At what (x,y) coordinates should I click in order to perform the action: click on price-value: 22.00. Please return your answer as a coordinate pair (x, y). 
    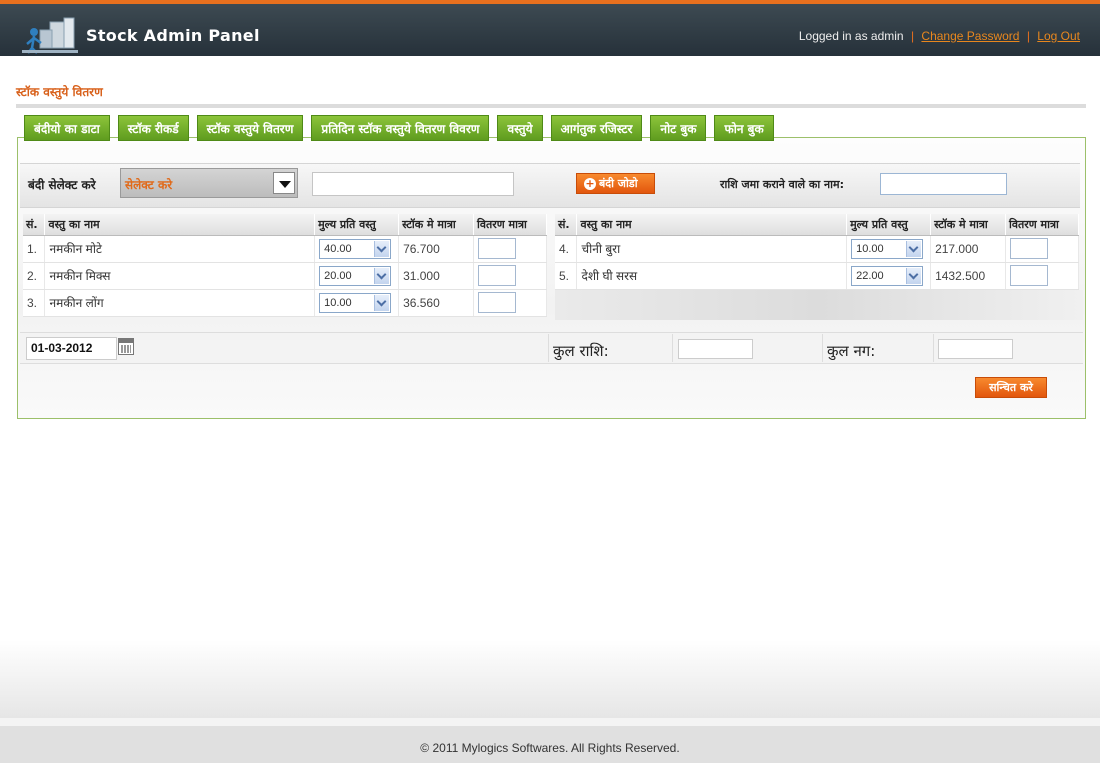
    Looking at the image, I should click on (870, 275).